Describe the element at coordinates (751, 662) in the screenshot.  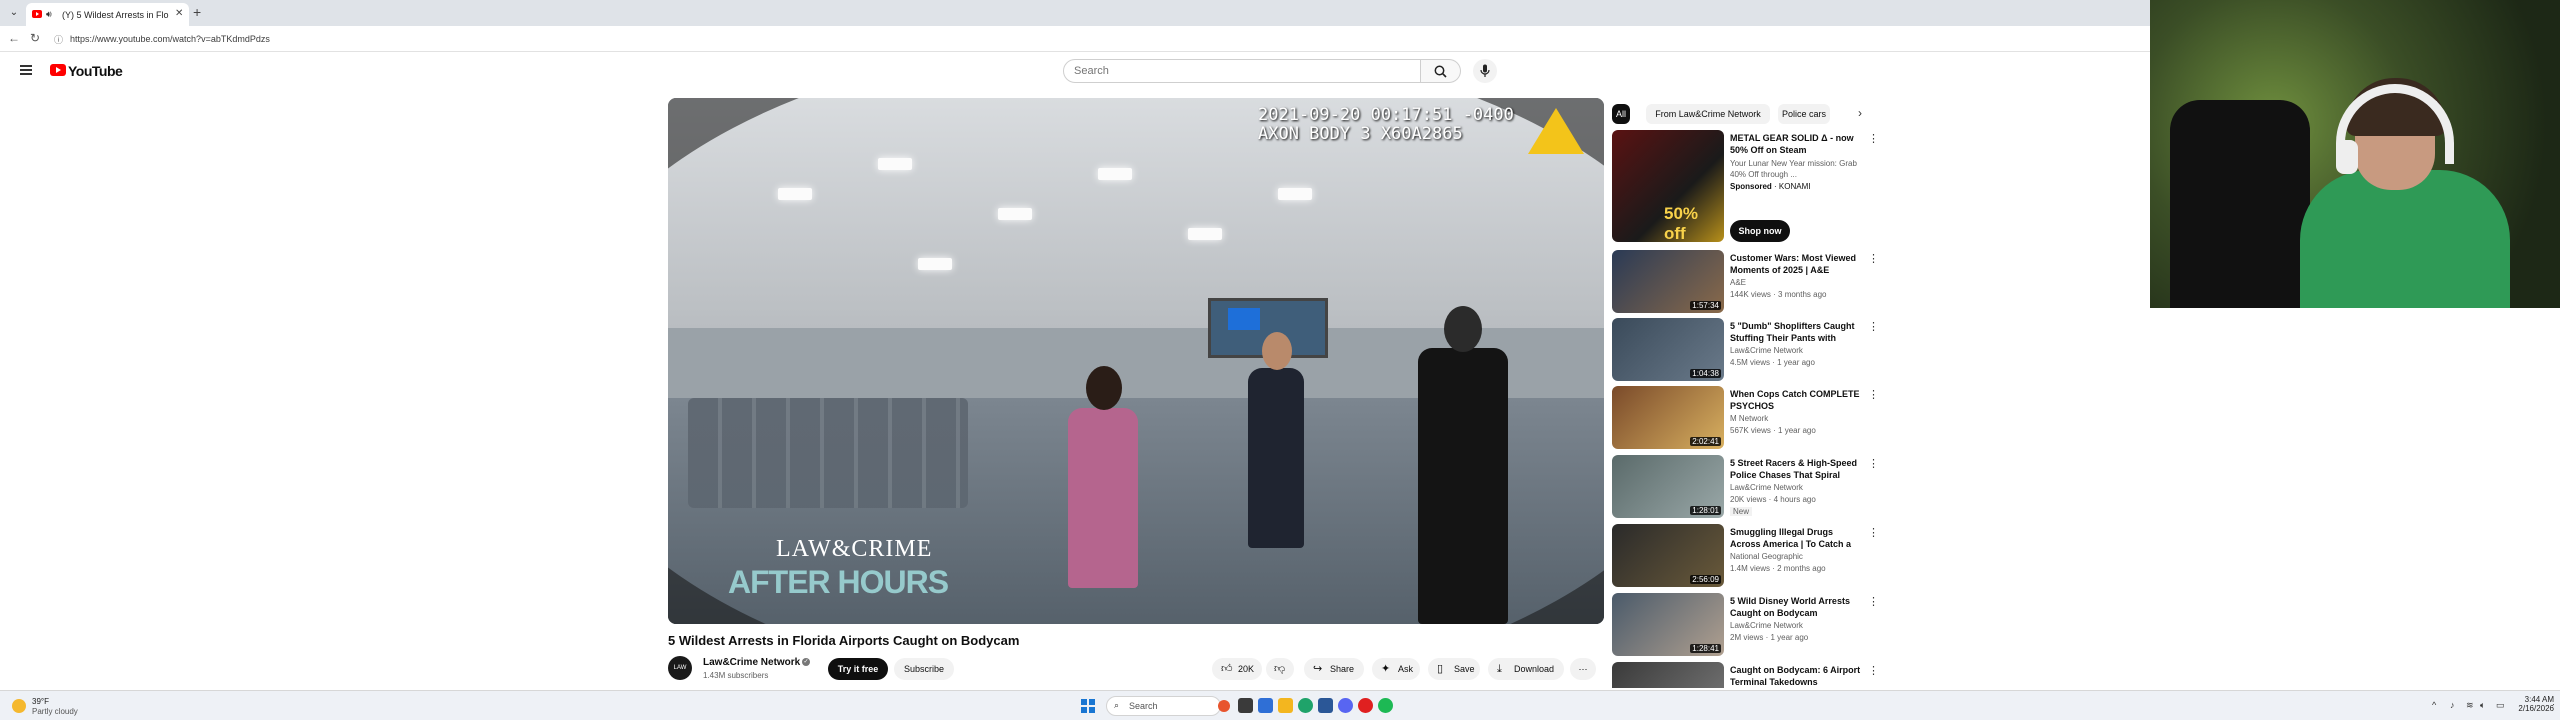
I see `channel-name: Law&Crime Network` at that location.